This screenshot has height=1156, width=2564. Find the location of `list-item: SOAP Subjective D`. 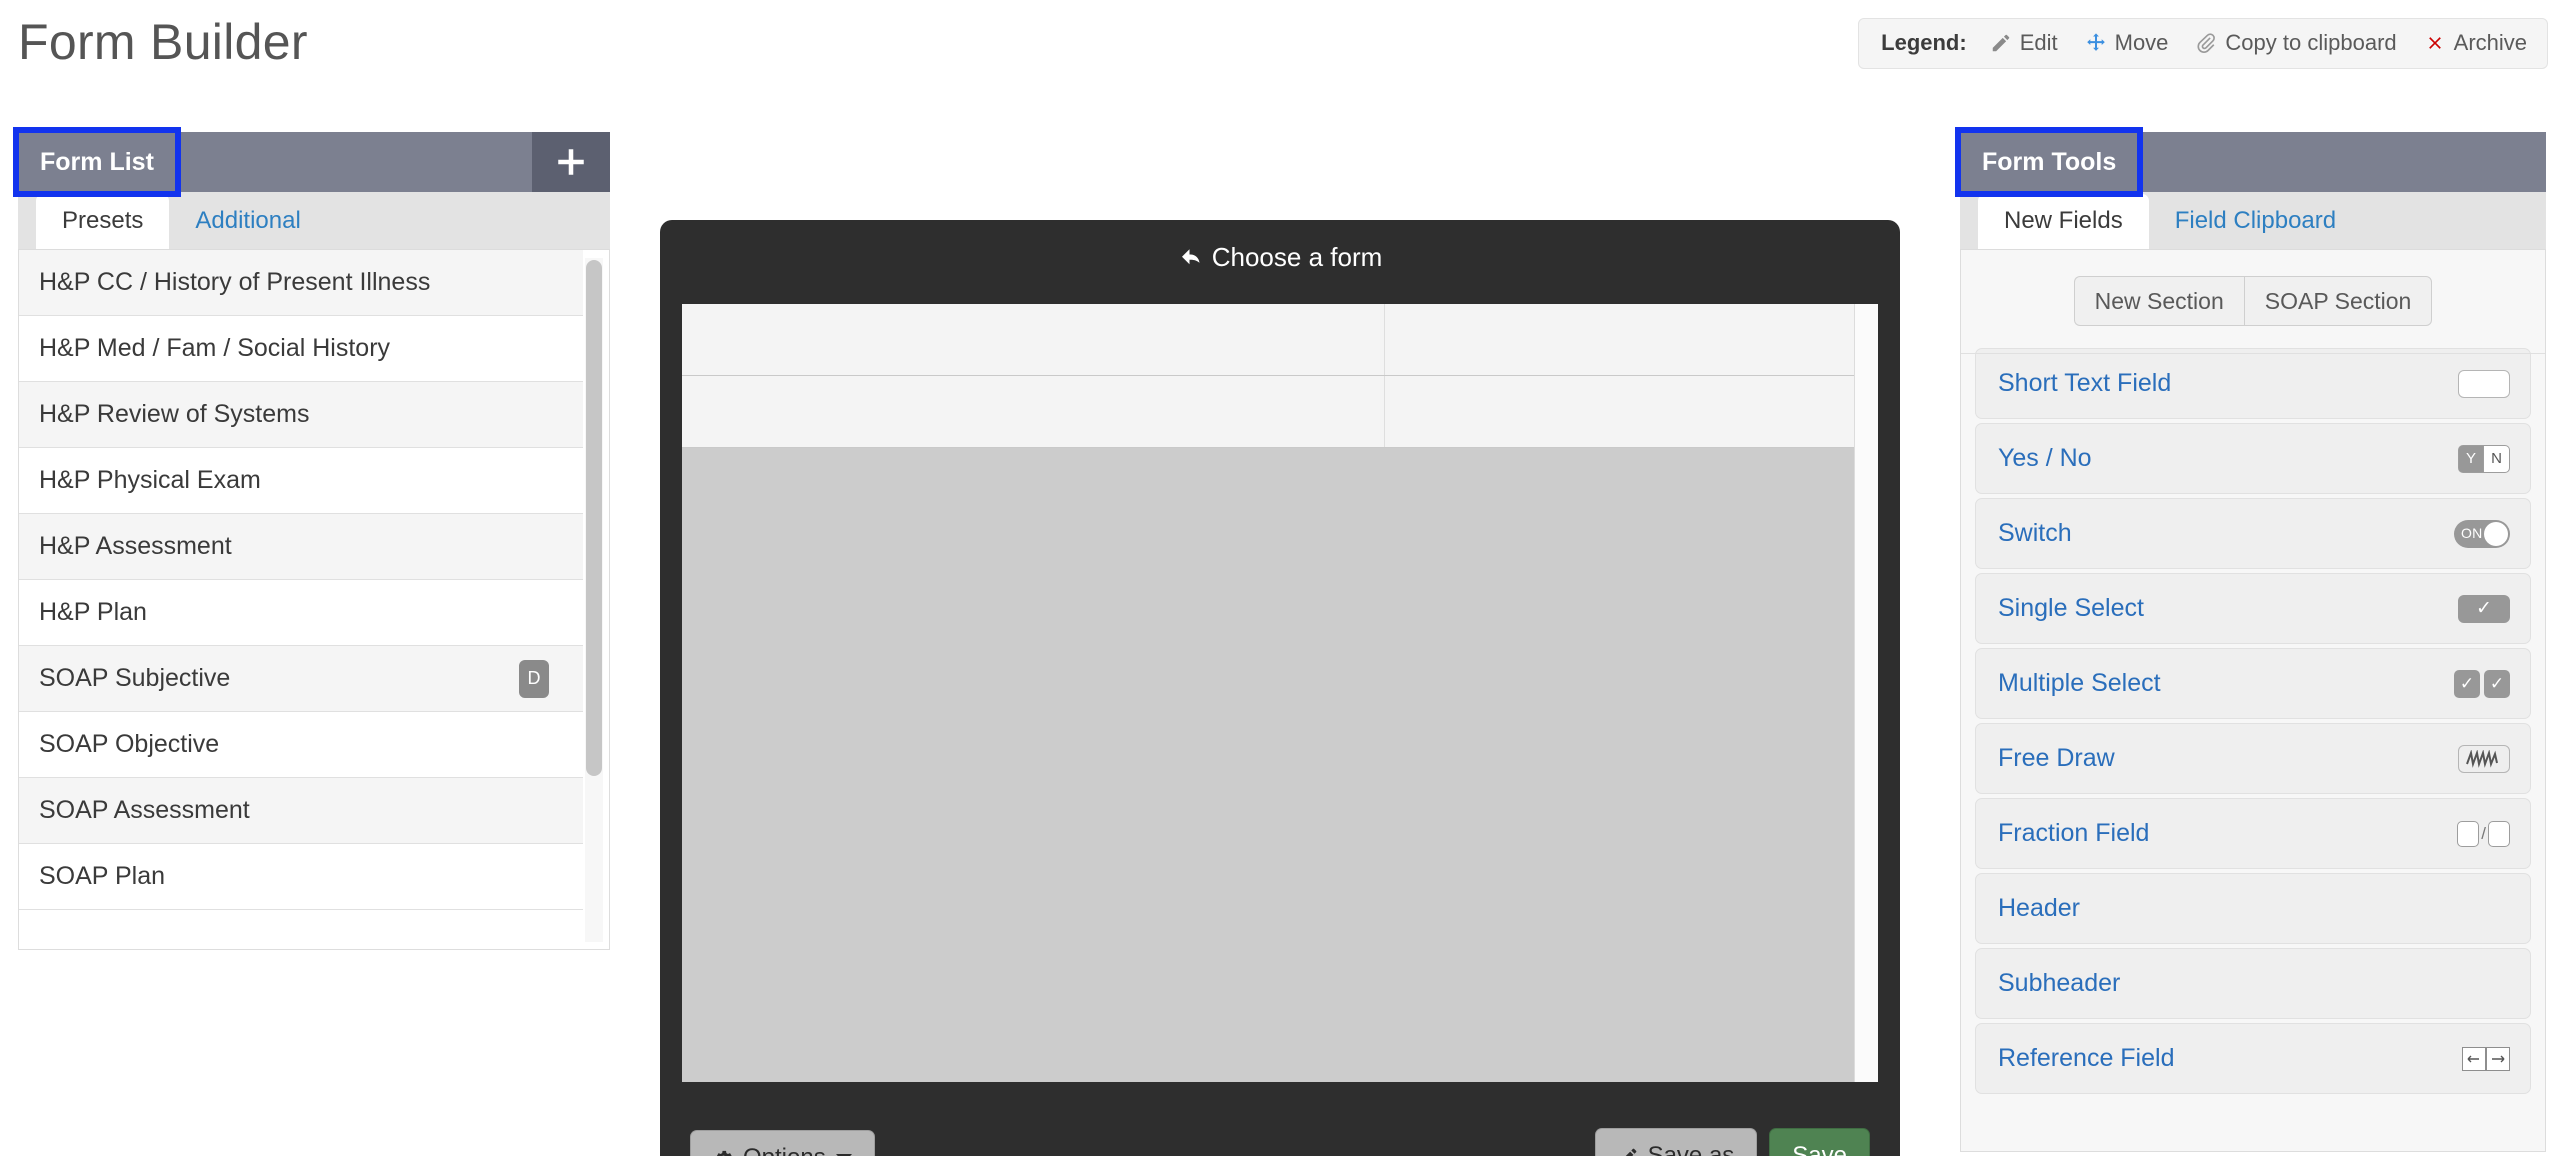

list-item: SOAP Subjective D is located at coordinates (301, 679).